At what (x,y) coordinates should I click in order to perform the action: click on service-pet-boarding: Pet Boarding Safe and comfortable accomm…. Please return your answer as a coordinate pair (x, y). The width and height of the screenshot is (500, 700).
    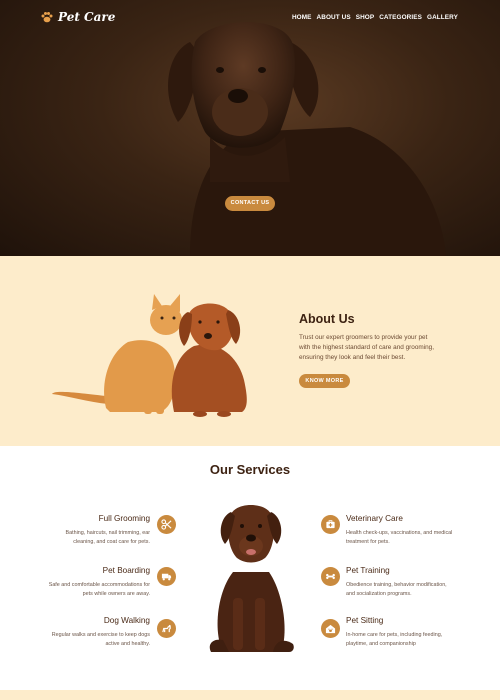
    Looking at the image, I should click on (75, 582).